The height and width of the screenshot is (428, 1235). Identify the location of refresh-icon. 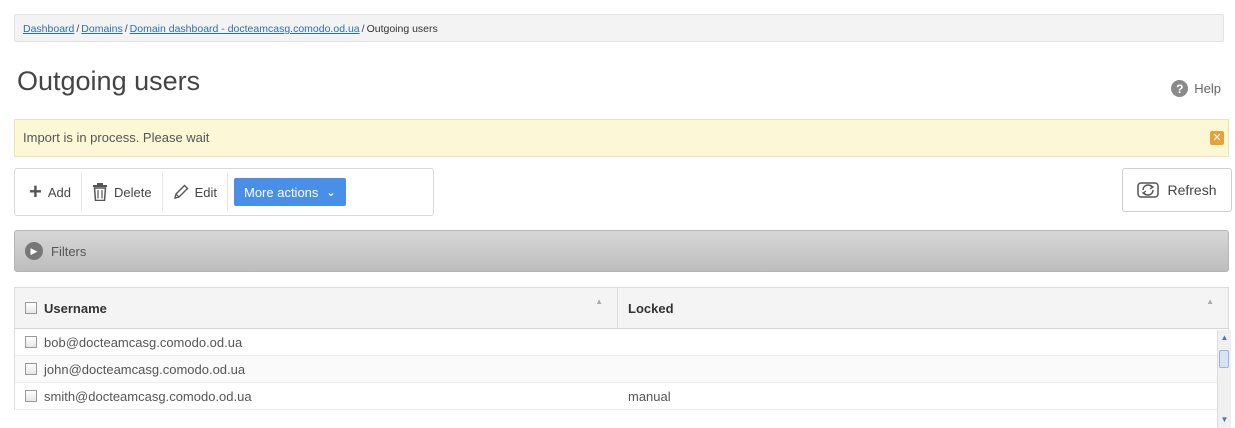
(1148, 190).